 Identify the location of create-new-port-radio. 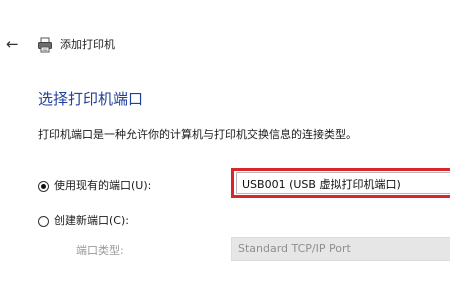
(43, 221).